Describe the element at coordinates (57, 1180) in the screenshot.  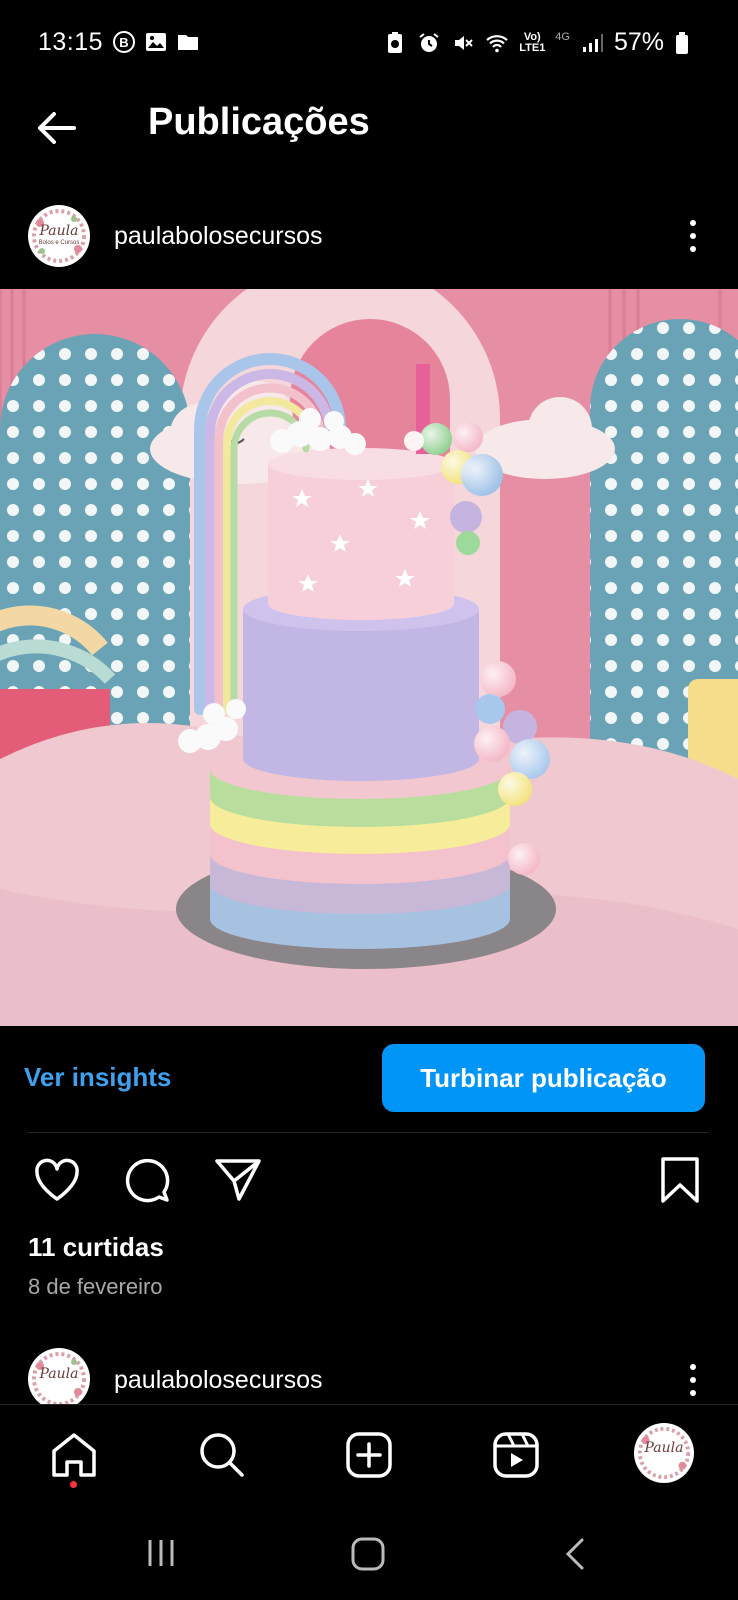
I see `heart-icon` at that location.